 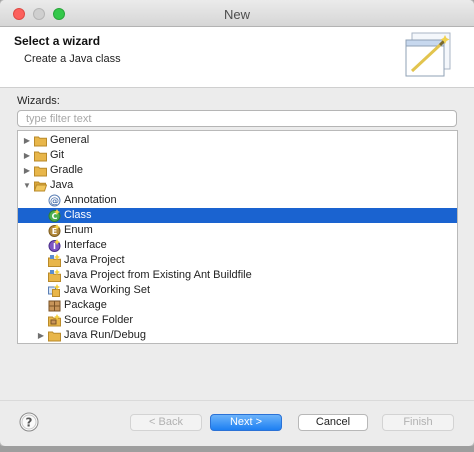 I want to click on tree-item-label: Java, so click(x=62, y=185).